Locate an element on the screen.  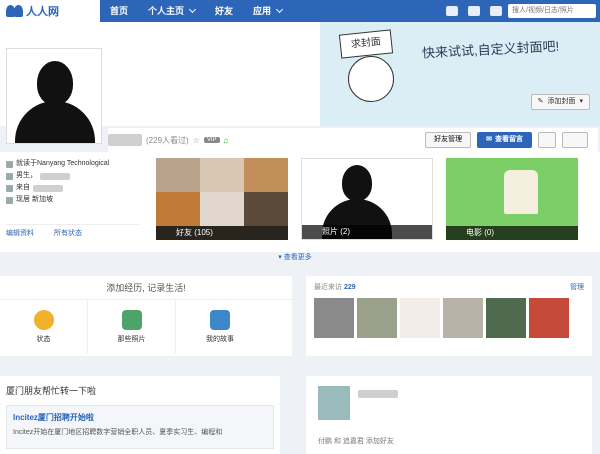
main-nav: 首页 个人主页 好友 应用 is located at coordinates (196, 11).